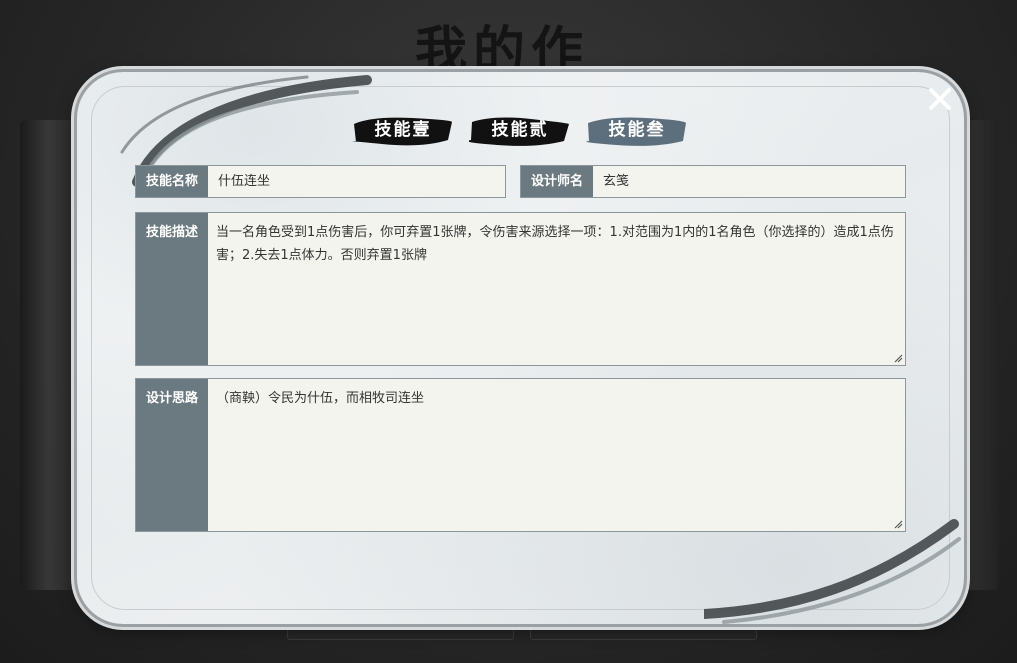 This screenshot has width=1017, height=663. What do you see at coordinates (172, 289) in the screenshot?
I see `skill-description-label: 技能描述` at bounding box center [172, 289].